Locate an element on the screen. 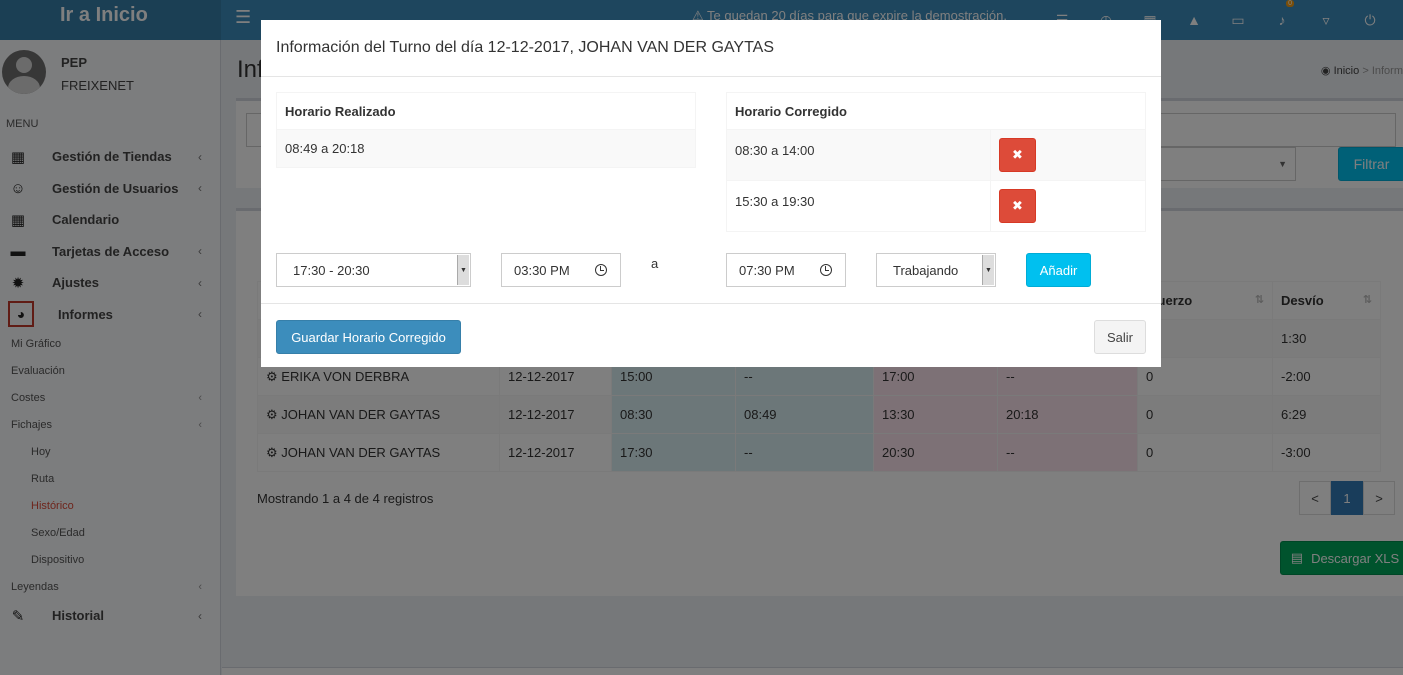 The image size is (1403, 675). shift-select-value: 17:30 - 20:30 is located at coordinates (331, 270).